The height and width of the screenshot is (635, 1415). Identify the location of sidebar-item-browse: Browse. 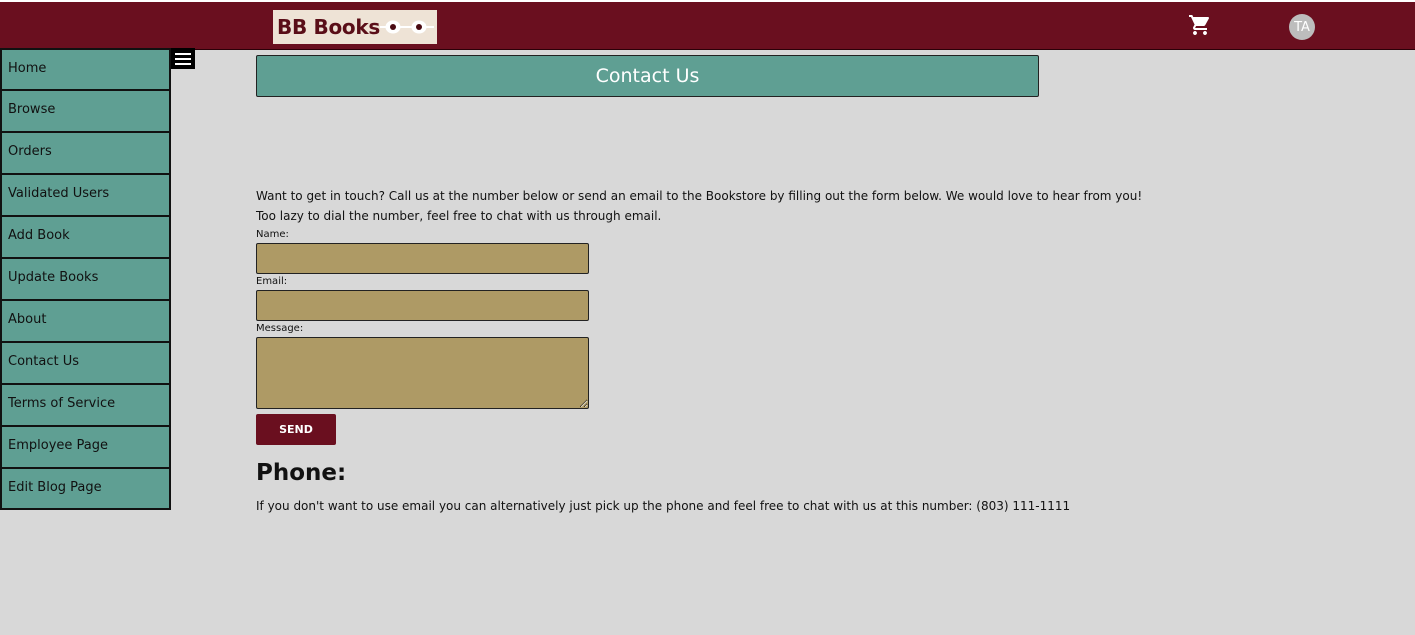
(85, 111).